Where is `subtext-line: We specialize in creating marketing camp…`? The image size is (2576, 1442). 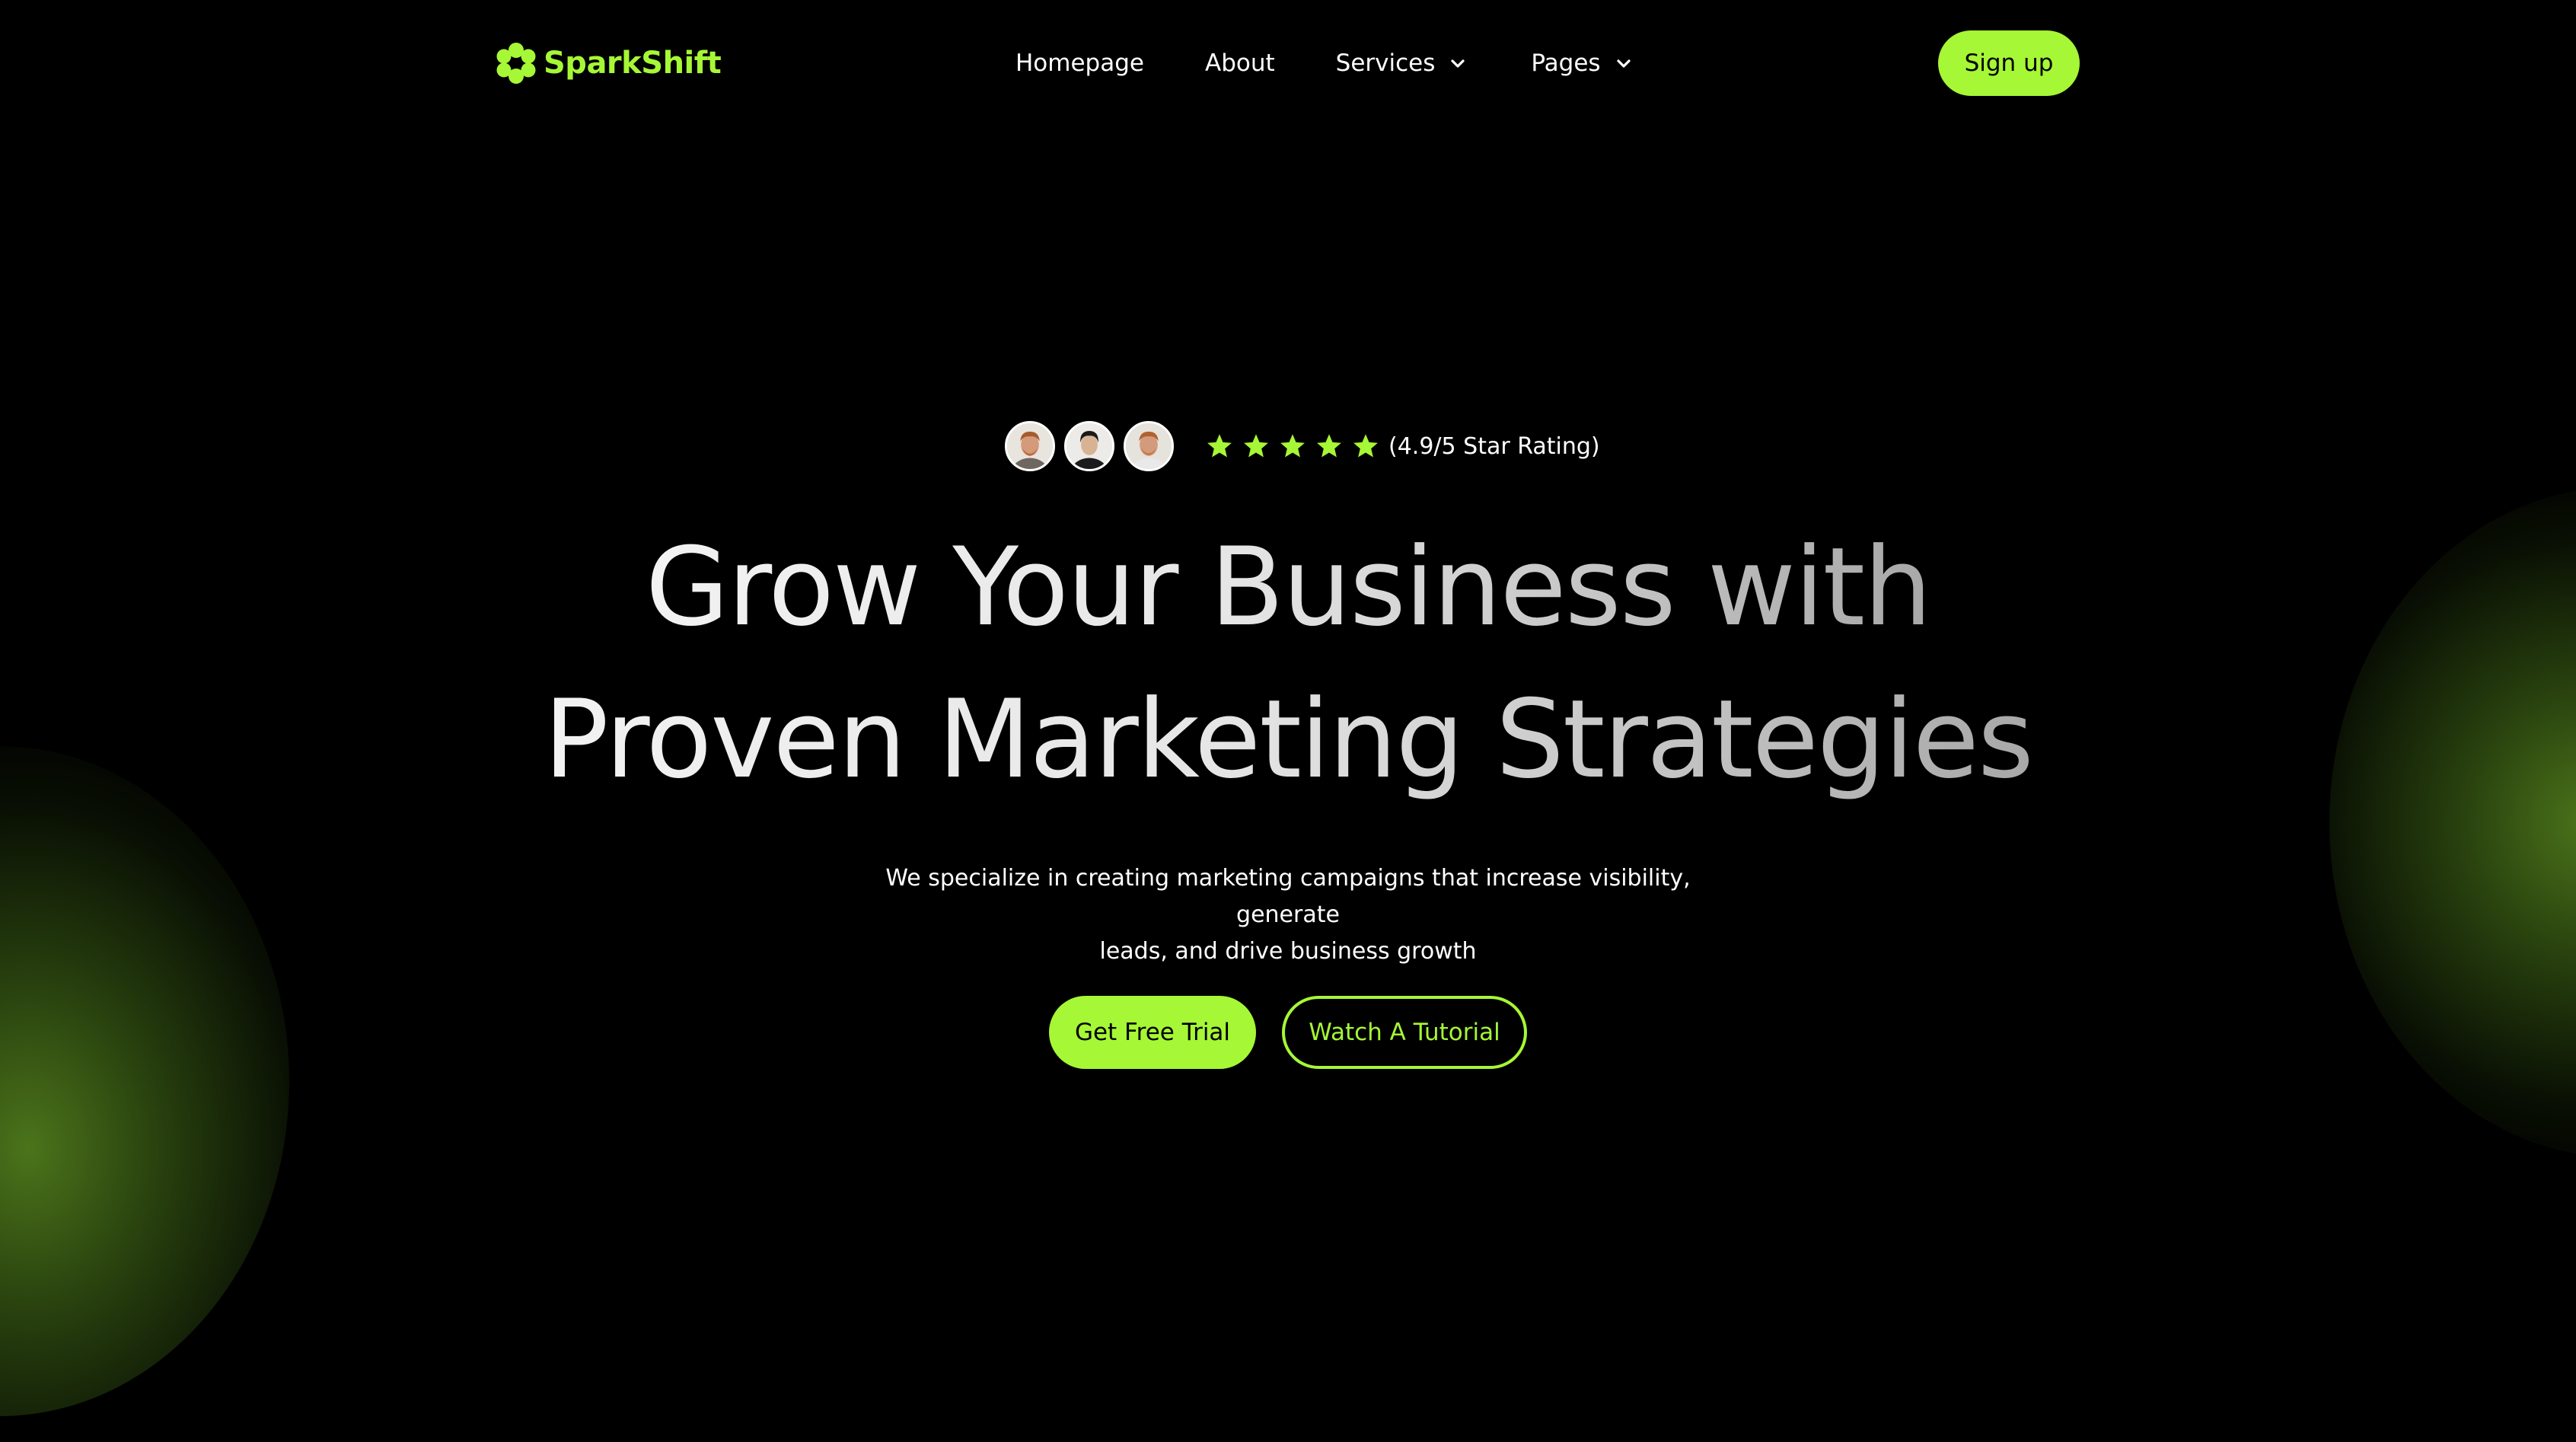 subtext-line: We specialize in creating marketing camp… is located at coordinates (1288, 897).